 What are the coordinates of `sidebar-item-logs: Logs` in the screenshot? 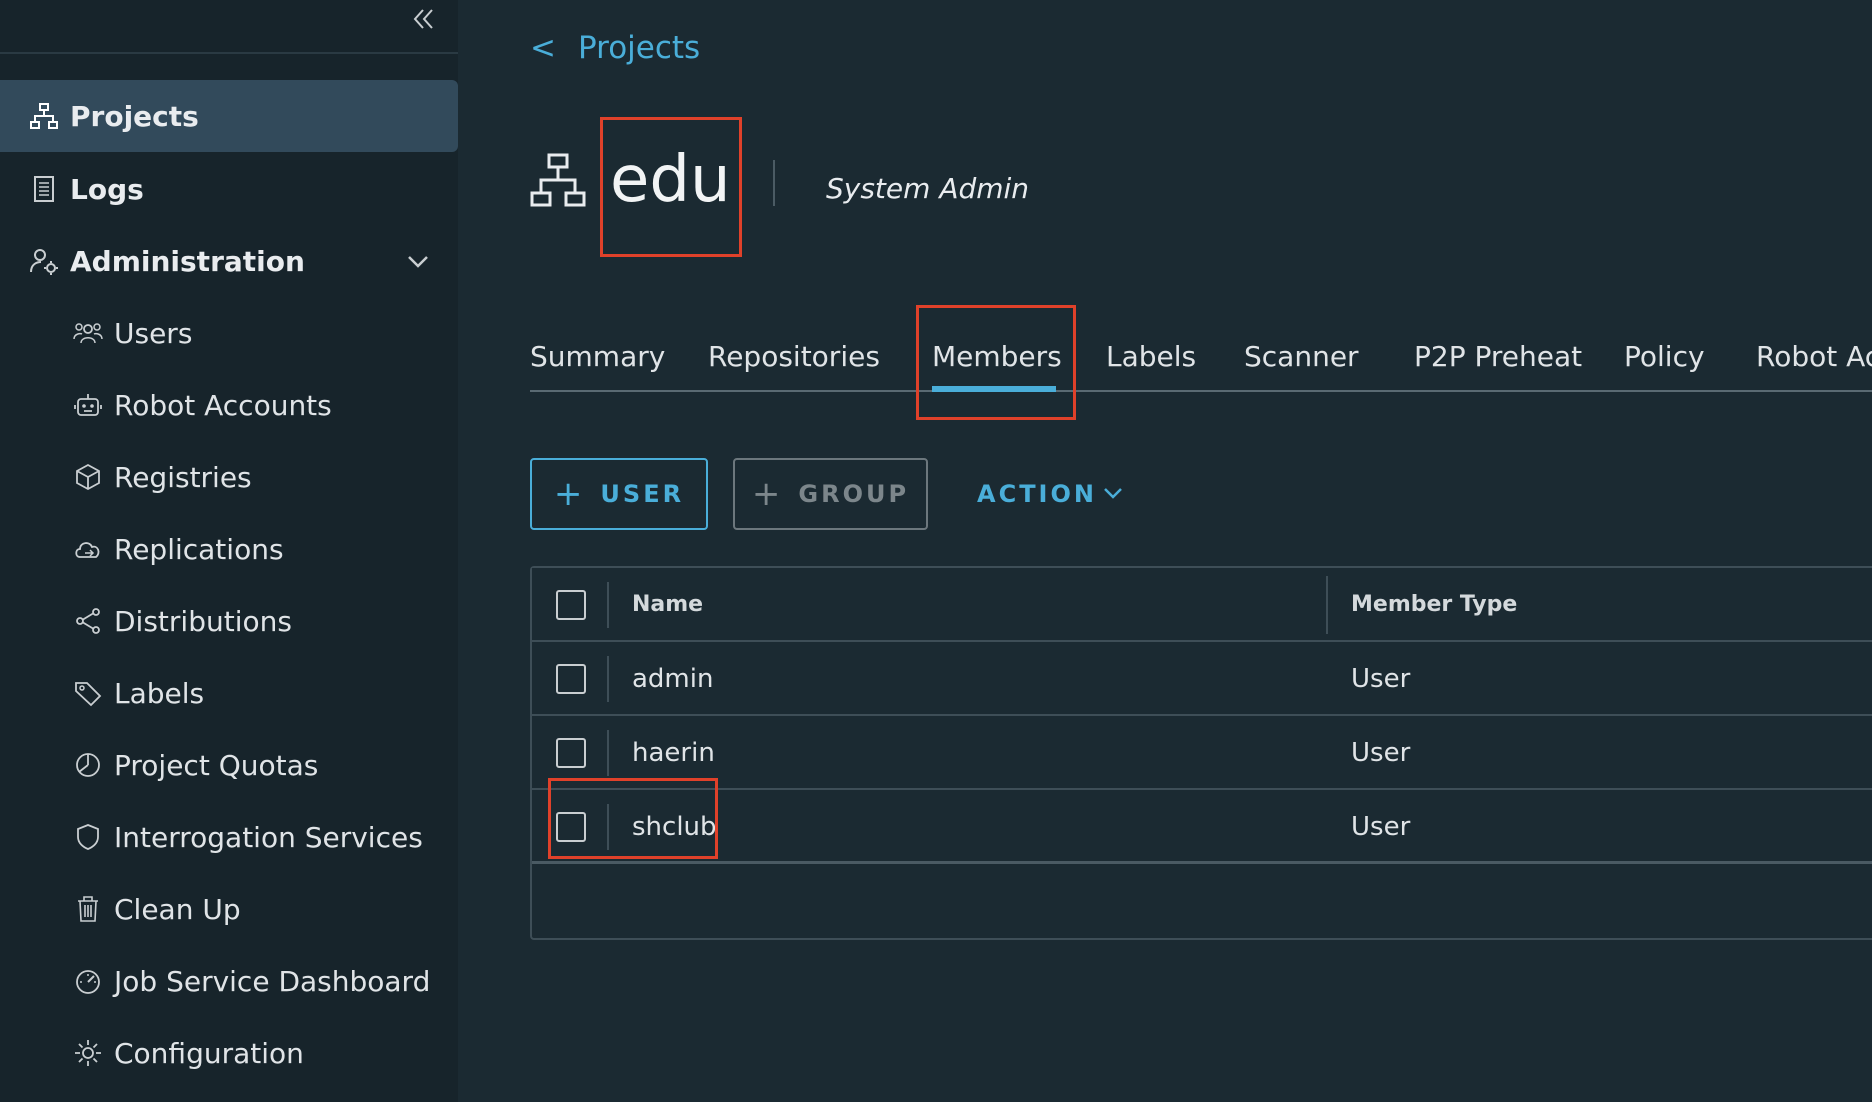 It's located at (229, 189).